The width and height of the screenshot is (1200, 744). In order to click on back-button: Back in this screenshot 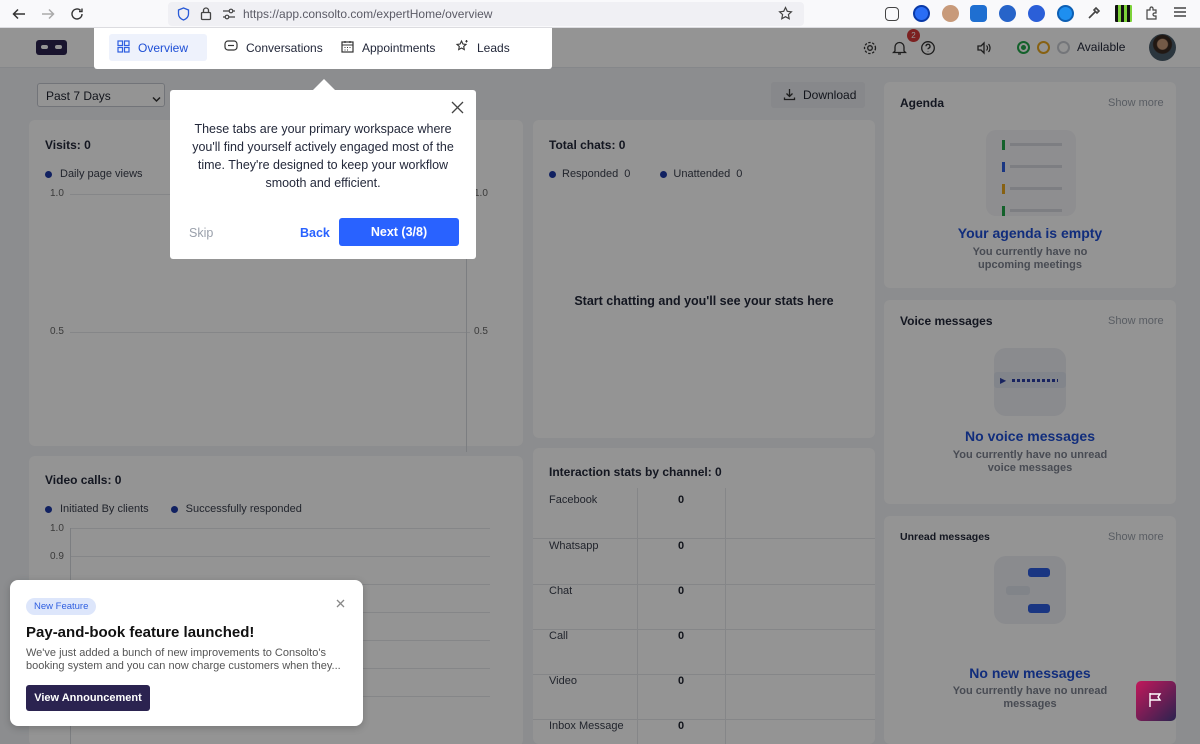, I will do `click(315, 233)`.